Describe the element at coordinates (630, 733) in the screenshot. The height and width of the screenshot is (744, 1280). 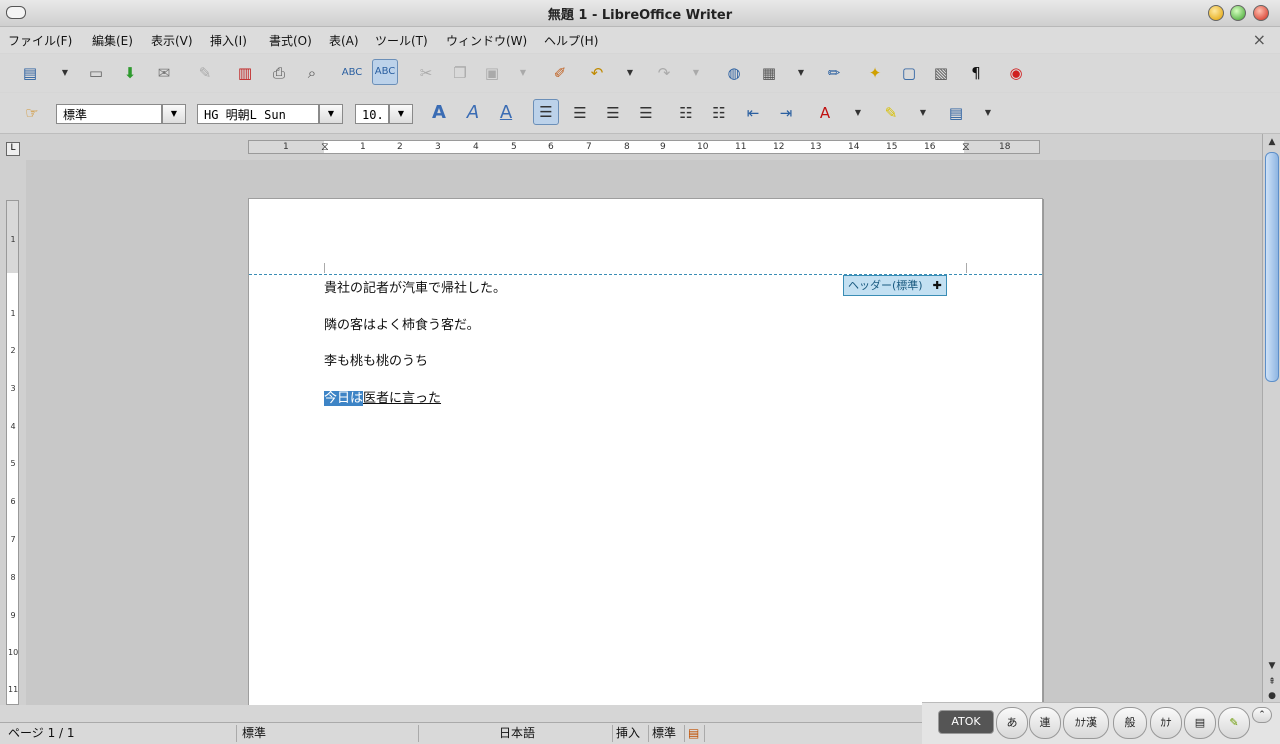
I see `insert-mode-indicator: 挿入` at that location.